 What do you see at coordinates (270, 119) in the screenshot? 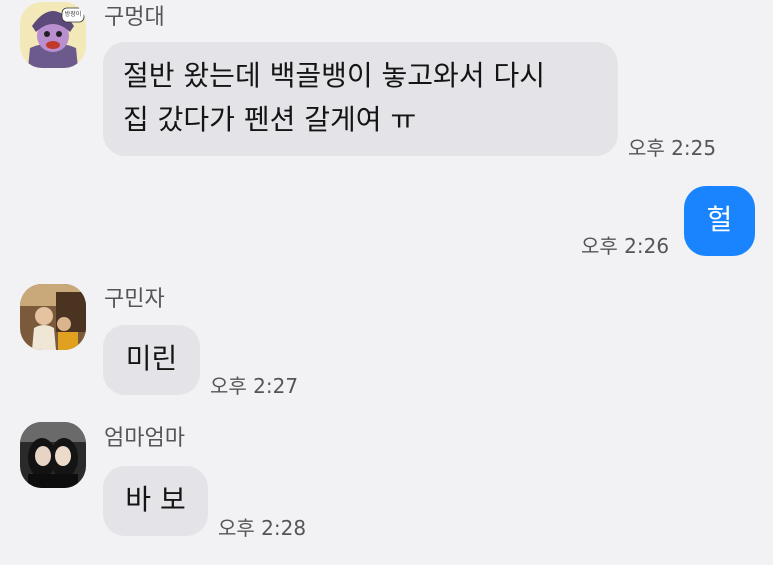
I see `message-text-line: 집 갔다가 펜션 갈게여 ㅠ` at bounding box center [270, 119].